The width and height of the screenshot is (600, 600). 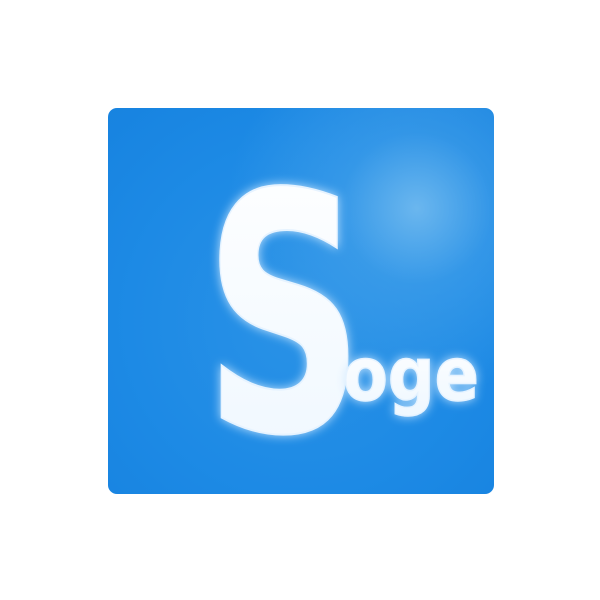 I want to click on logo-suffix-text: oge, so click(x=411, y=375).